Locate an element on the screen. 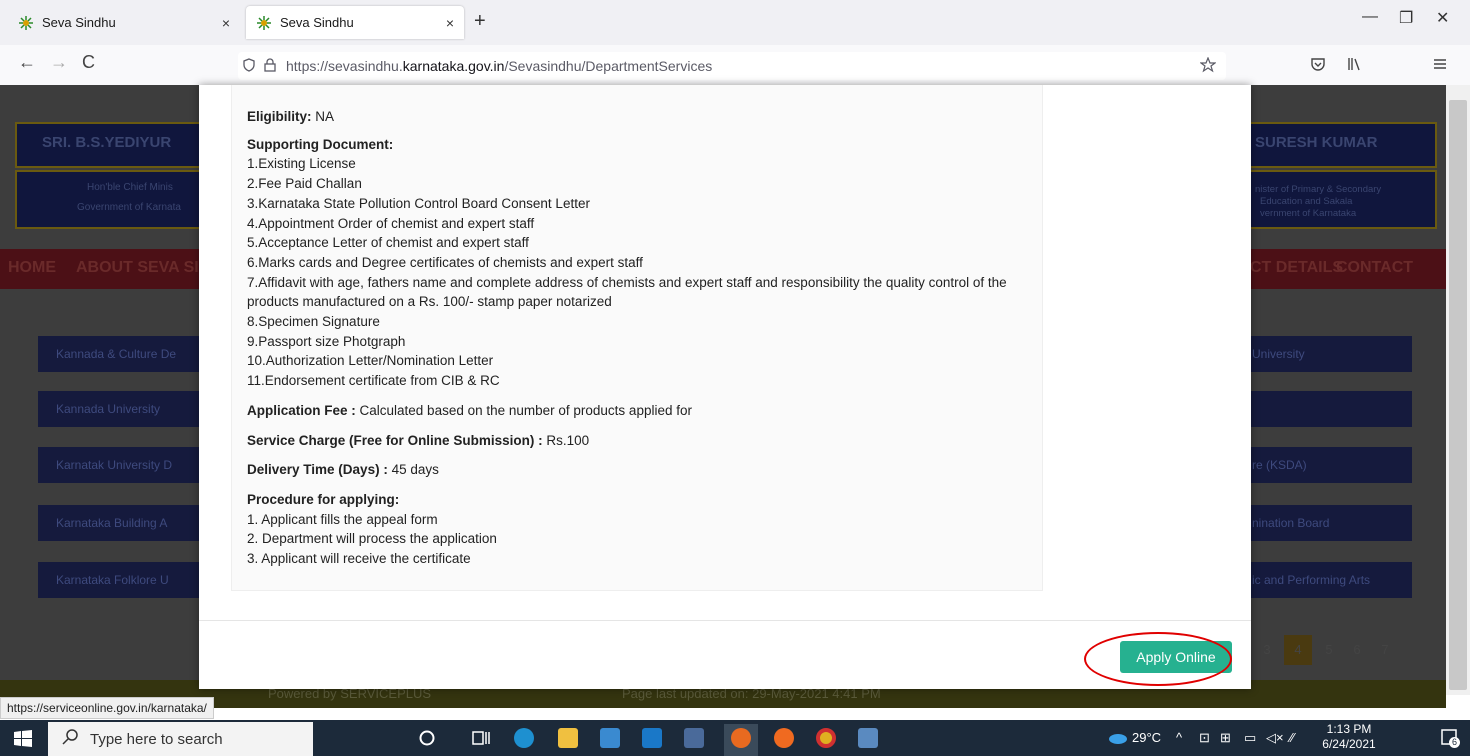 This screenshot has height=756, width=1470. weather-icon is located at coordinates (1117, 740).